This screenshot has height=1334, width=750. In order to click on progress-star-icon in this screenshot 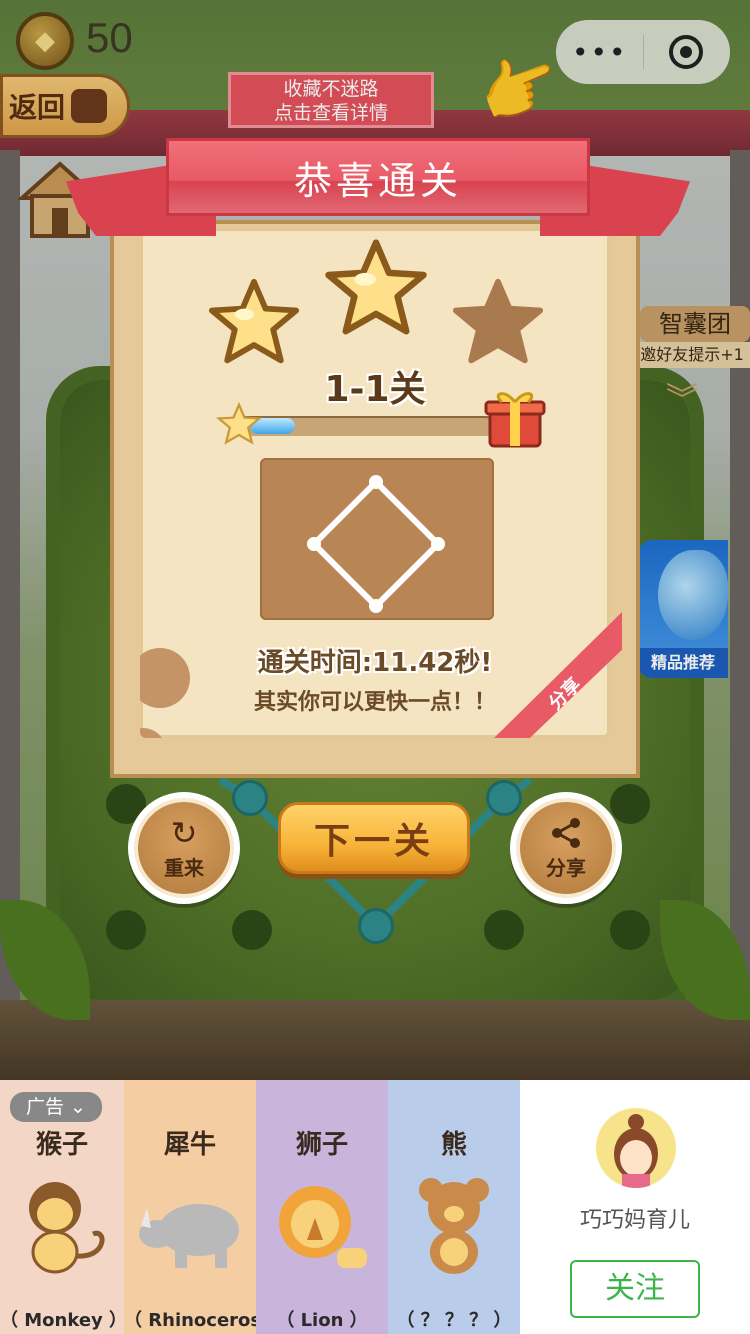, I will do `click(239, 423)`.